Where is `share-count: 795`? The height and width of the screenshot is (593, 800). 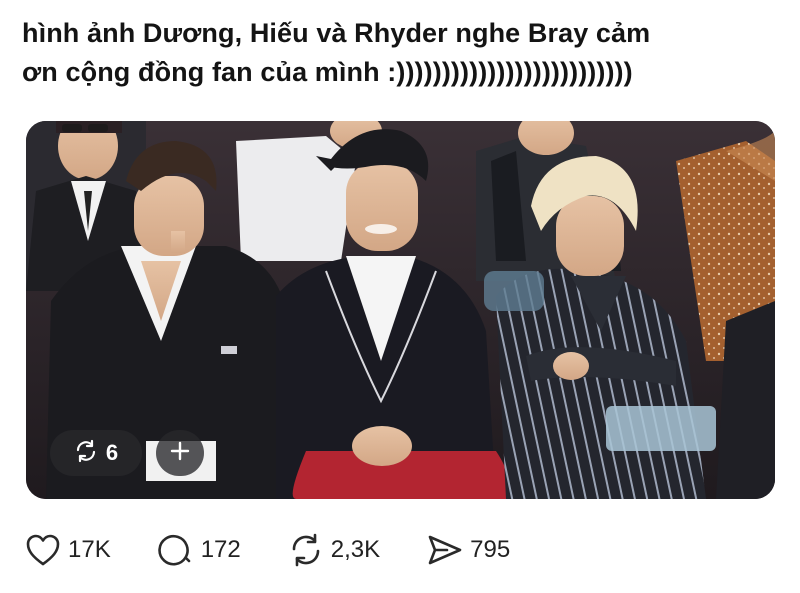 share-count: 795 is located at coordinates (490, 549).